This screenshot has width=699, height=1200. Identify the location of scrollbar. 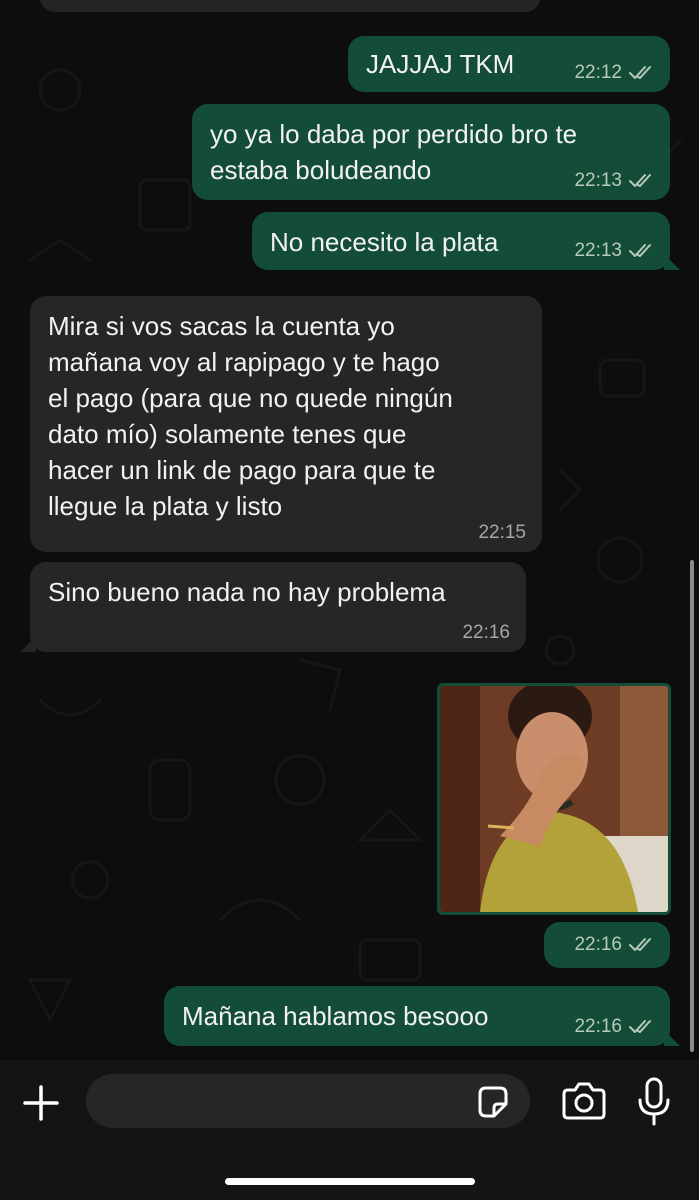
(692, 806).